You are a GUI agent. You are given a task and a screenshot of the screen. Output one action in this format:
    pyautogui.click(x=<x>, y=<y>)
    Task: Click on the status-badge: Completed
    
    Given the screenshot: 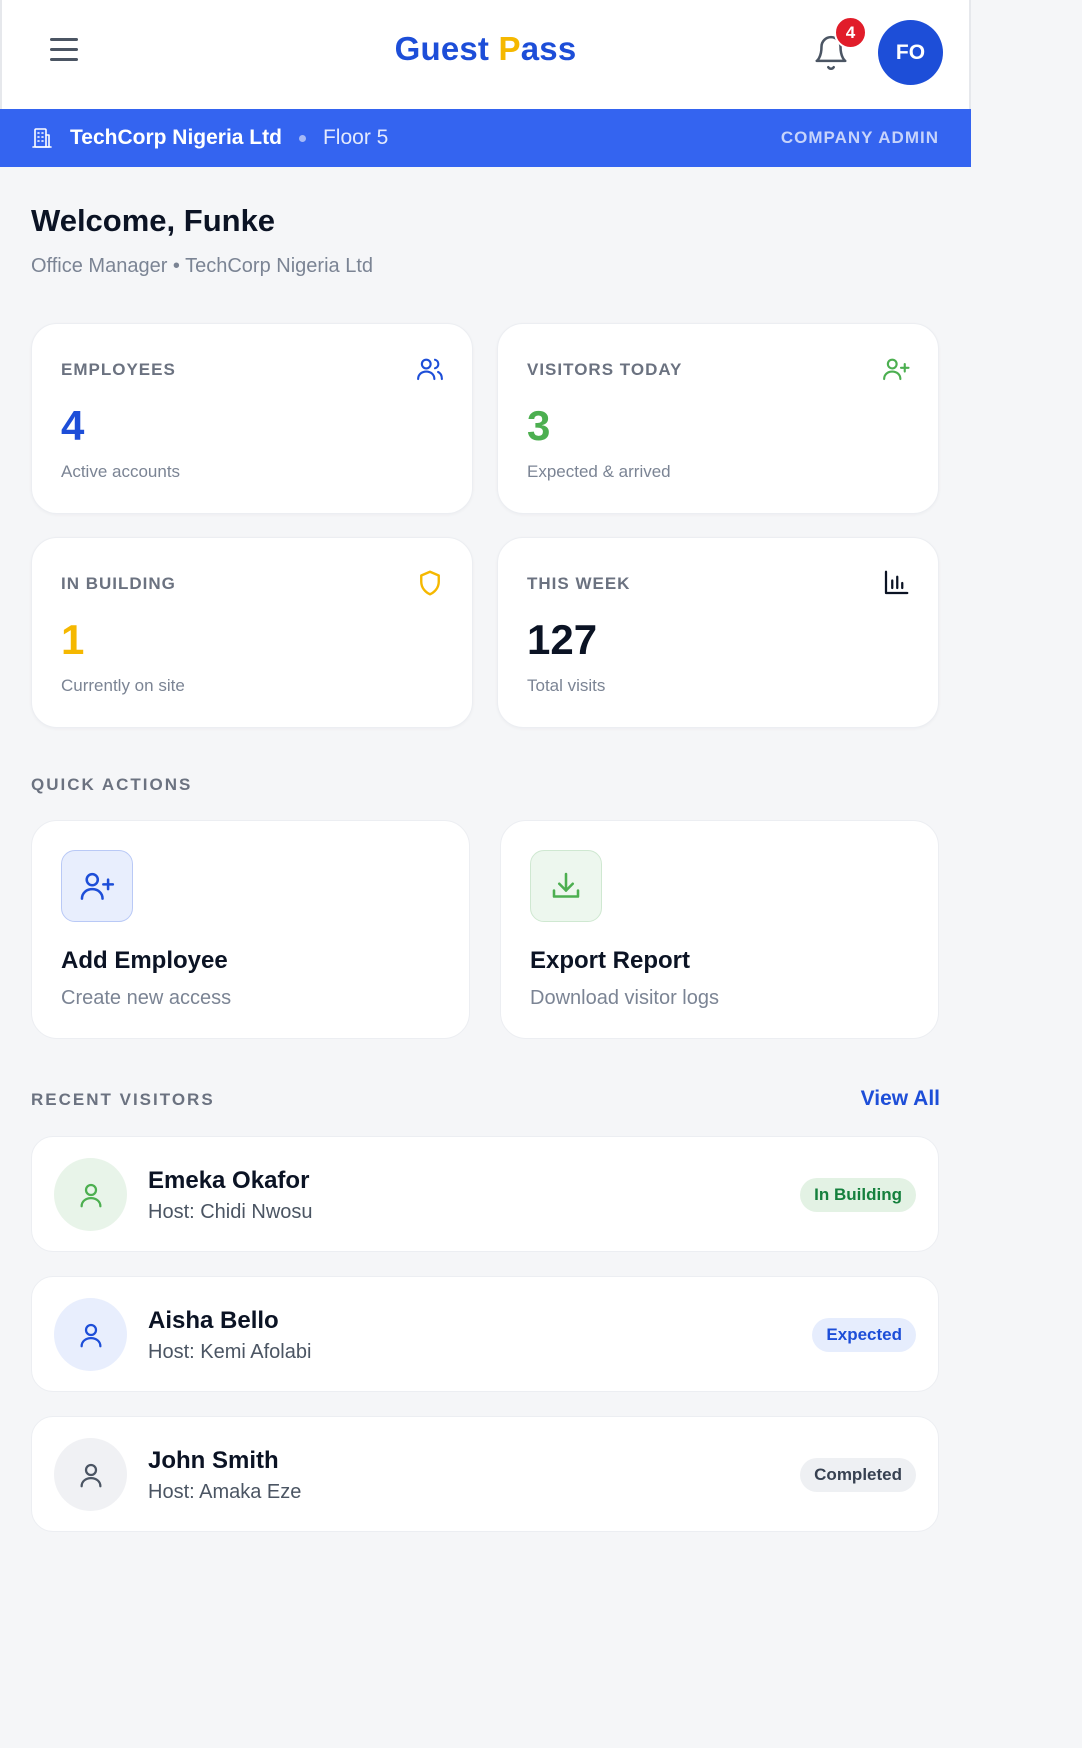 What is the action you would take?
    pyautogui.click(x=858, y=1475)
    